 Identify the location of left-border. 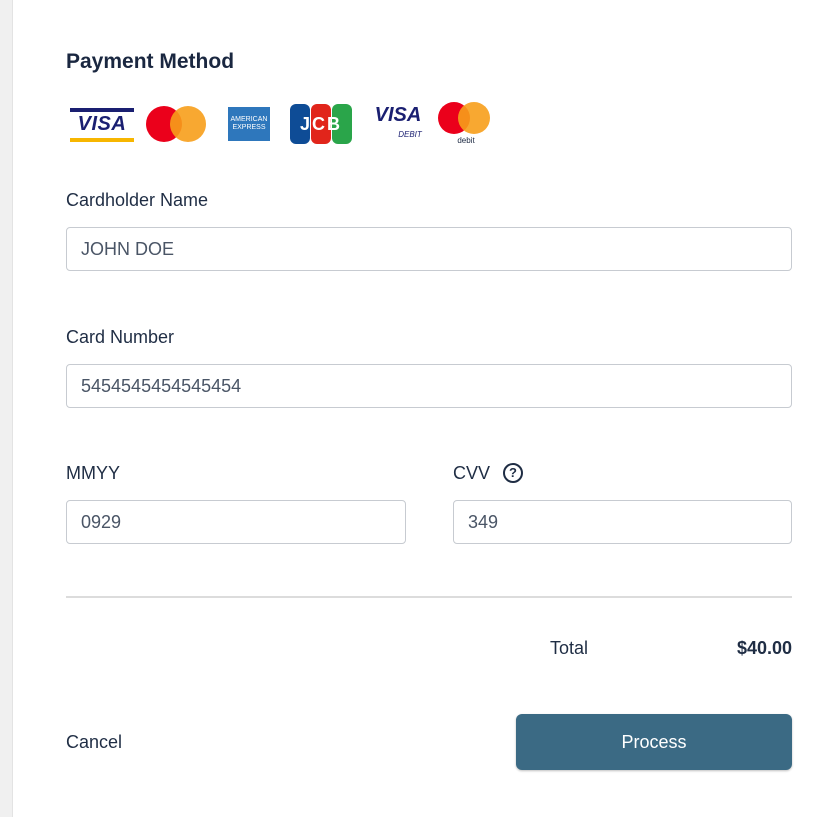
(6, 408).